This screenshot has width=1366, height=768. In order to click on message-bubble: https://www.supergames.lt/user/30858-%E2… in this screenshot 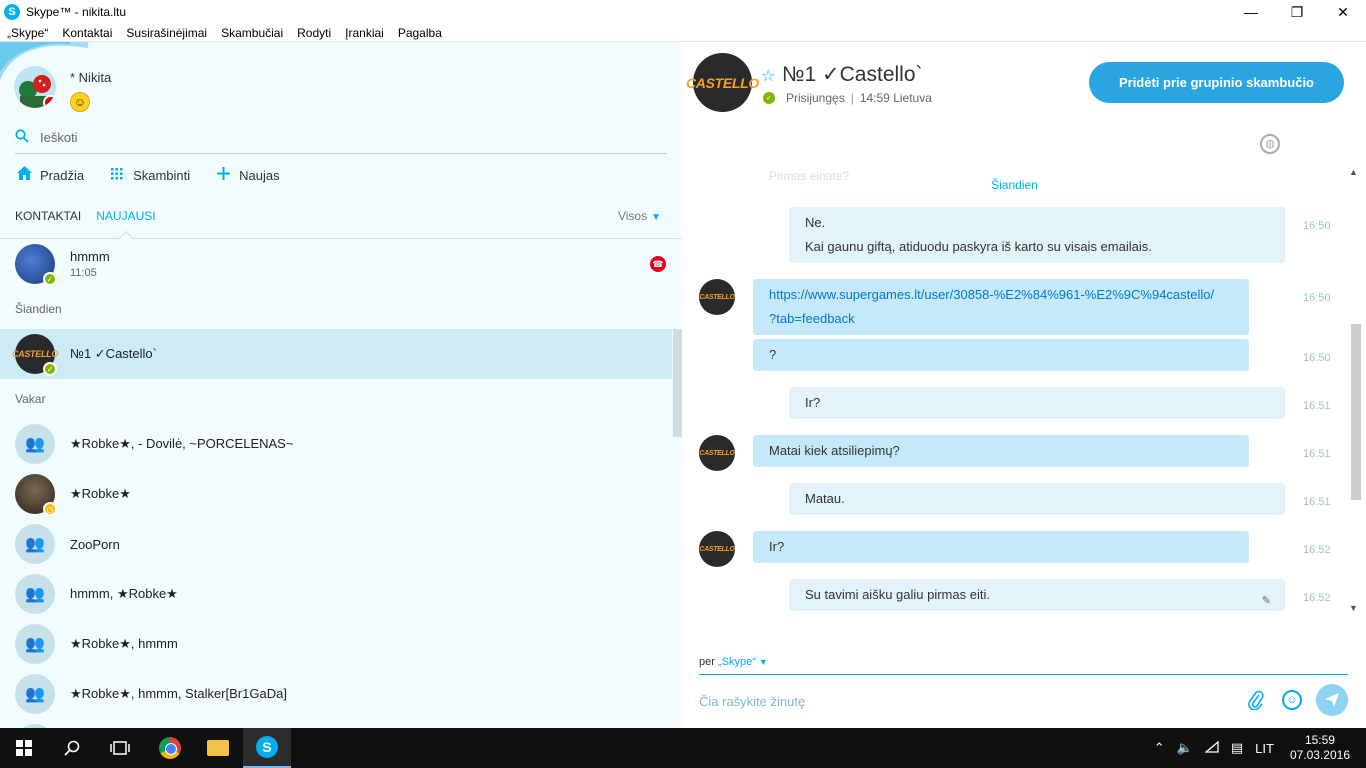, I will do `click(1001, 307)`.